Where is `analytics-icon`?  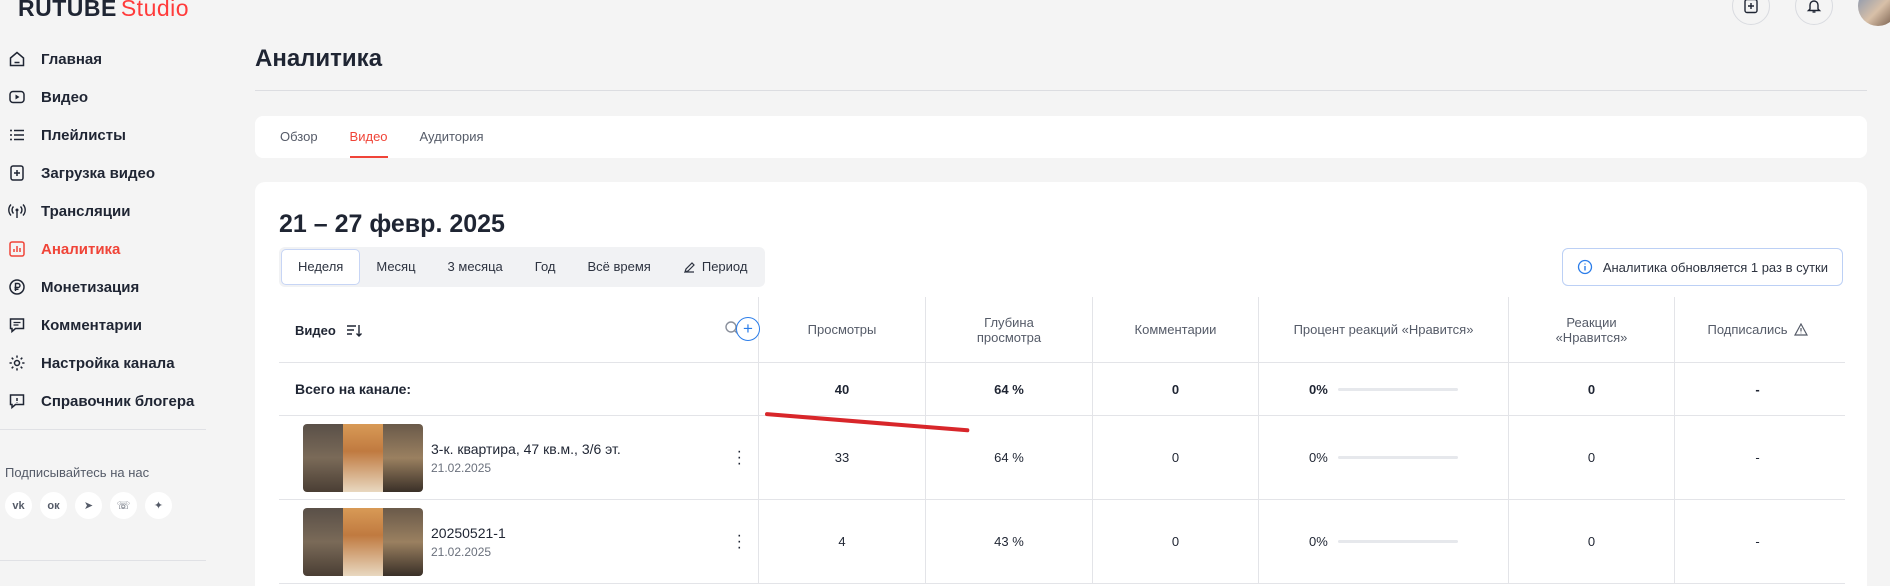
analytics-icon is located at coordinates (17, 249).